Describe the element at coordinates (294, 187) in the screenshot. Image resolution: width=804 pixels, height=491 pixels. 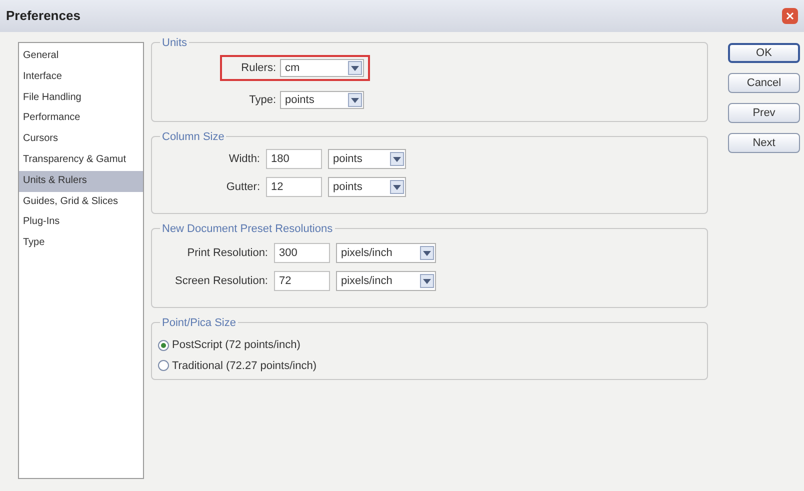
I see `input-field: 12` at that location.